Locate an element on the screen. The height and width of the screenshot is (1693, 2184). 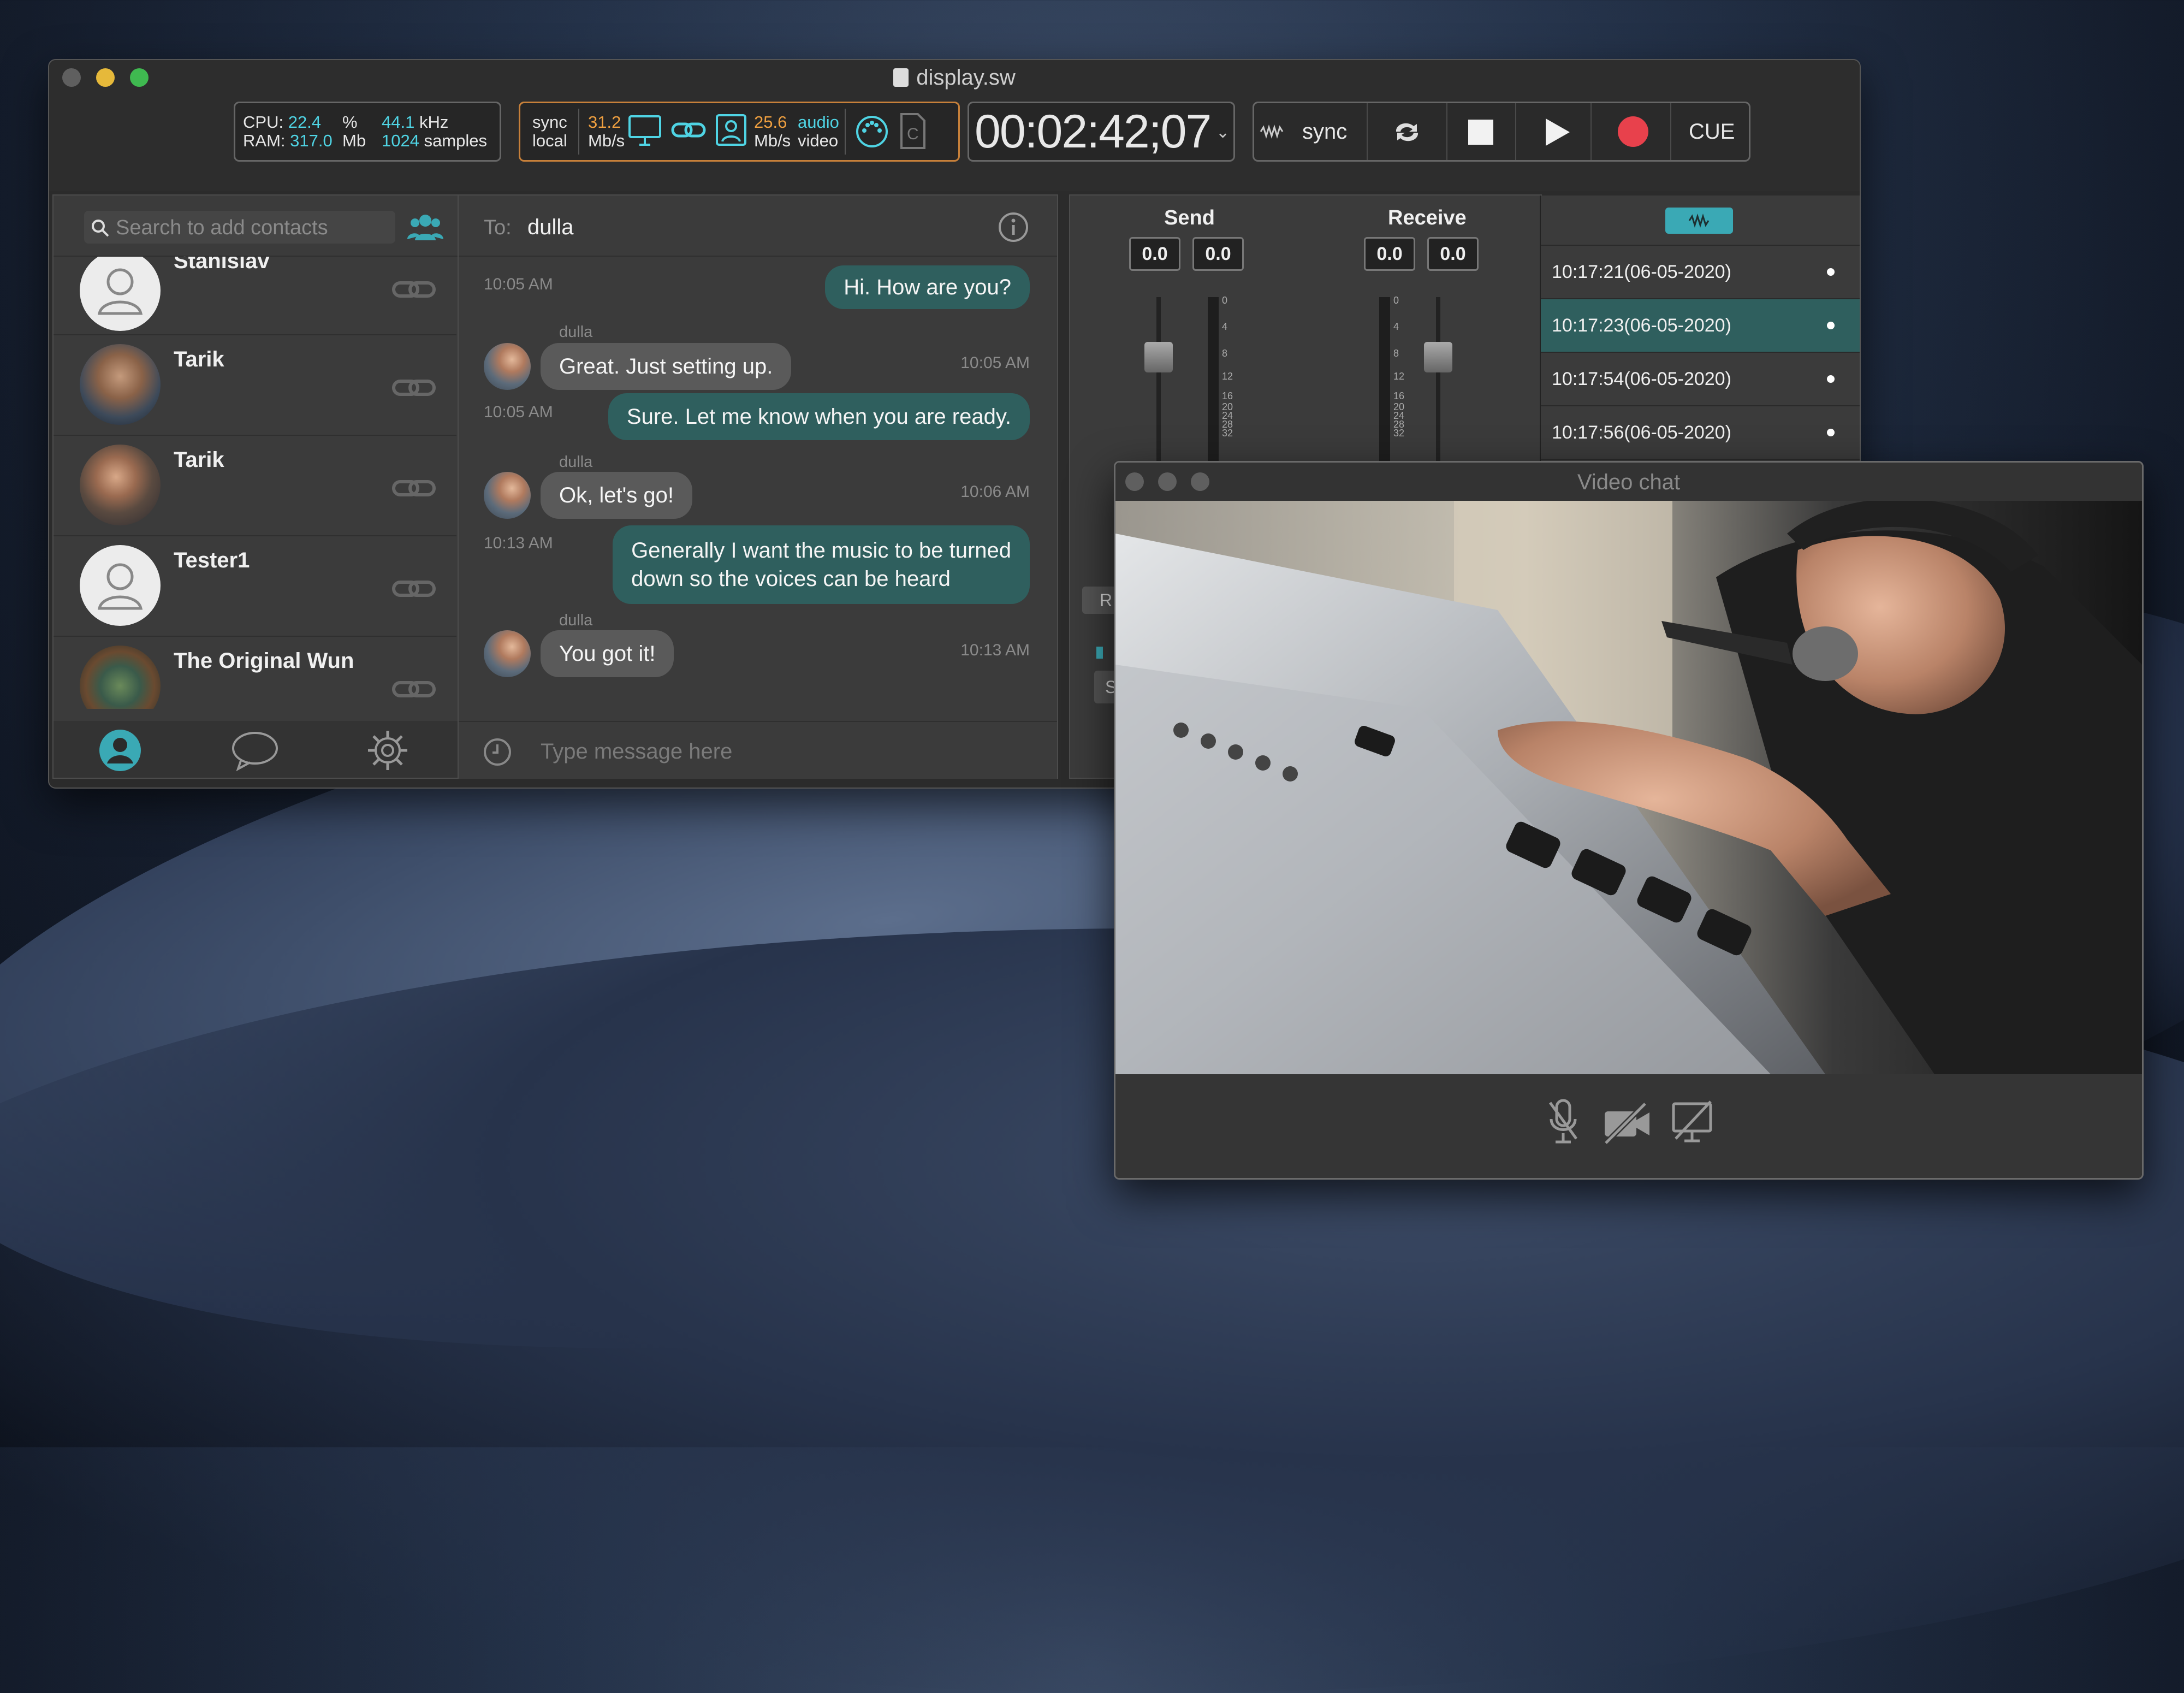
search-placeholder: Search to add contacts is located at coordinates (222, 228).